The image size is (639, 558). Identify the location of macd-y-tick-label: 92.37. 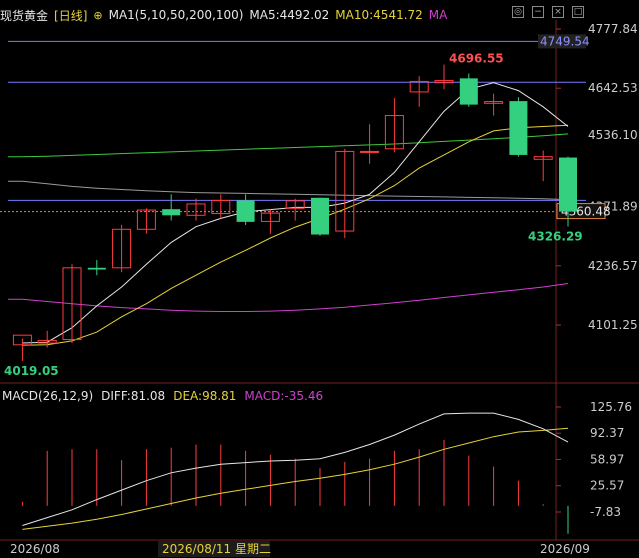
(607, 433).